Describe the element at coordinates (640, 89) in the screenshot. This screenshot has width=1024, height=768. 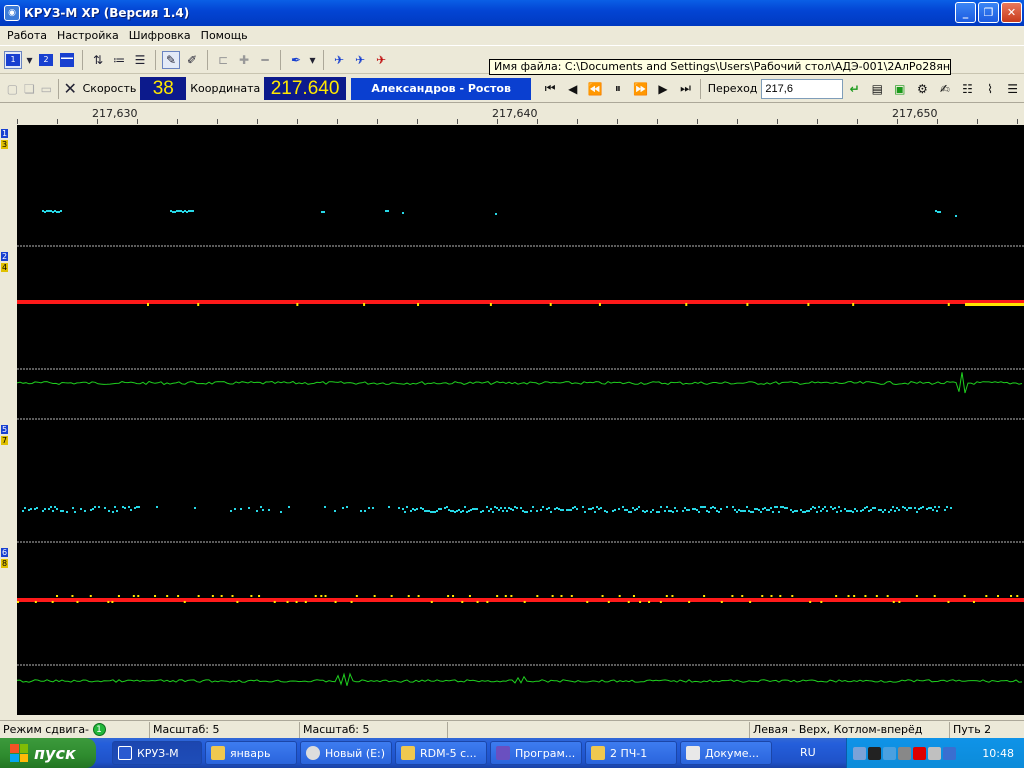
I see `fast-forward-icon: ⏩` at that location.